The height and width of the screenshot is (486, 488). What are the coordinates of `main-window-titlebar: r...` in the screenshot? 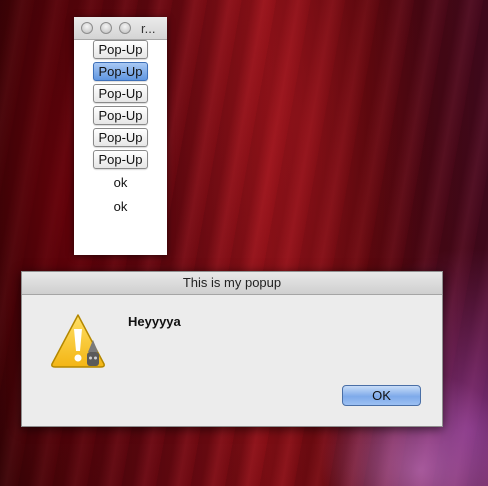 It's located at (120, 28).